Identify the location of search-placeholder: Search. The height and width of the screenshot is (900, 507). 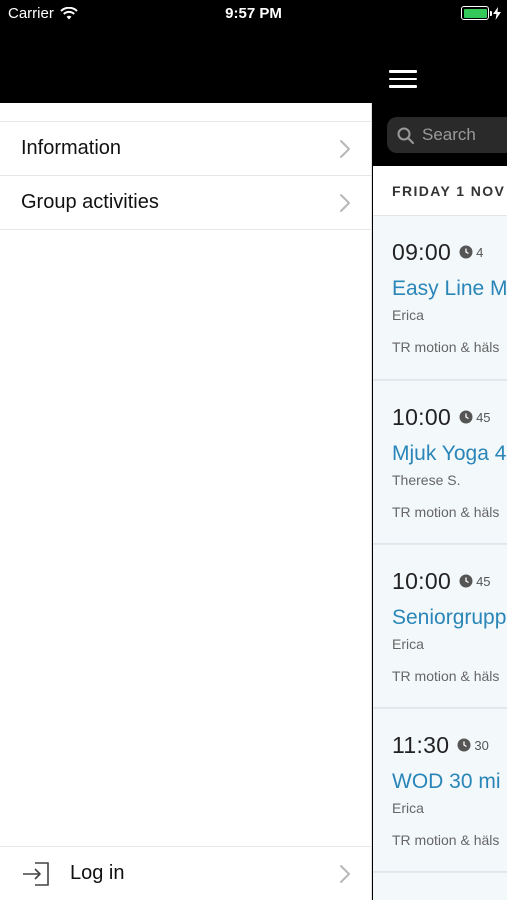
(449, 134).